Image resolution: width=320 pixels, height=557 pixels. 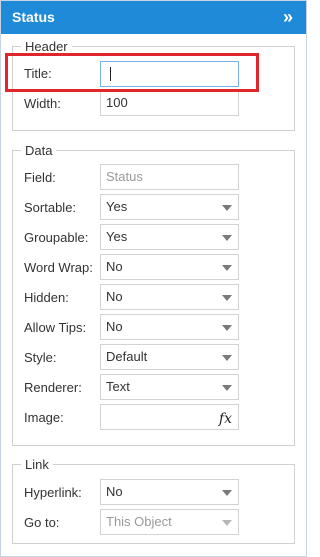 I want to click on groupable-label: Groupable:, so click(x=56, y=237).